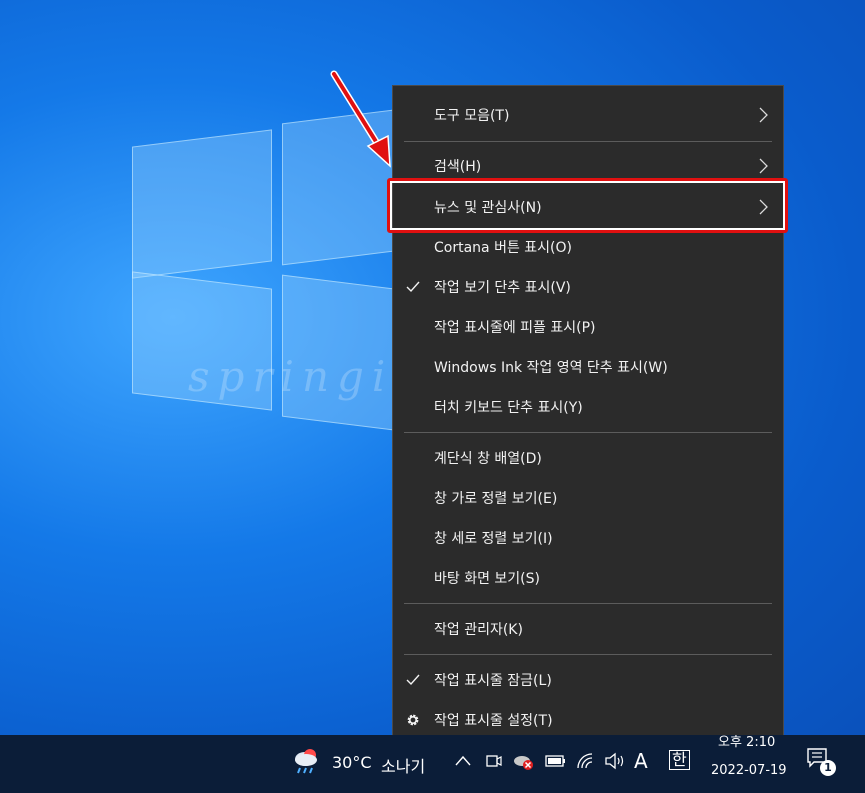  I want to click on menu-item-toolbars: 도구 모음(T), so click(588, 115).